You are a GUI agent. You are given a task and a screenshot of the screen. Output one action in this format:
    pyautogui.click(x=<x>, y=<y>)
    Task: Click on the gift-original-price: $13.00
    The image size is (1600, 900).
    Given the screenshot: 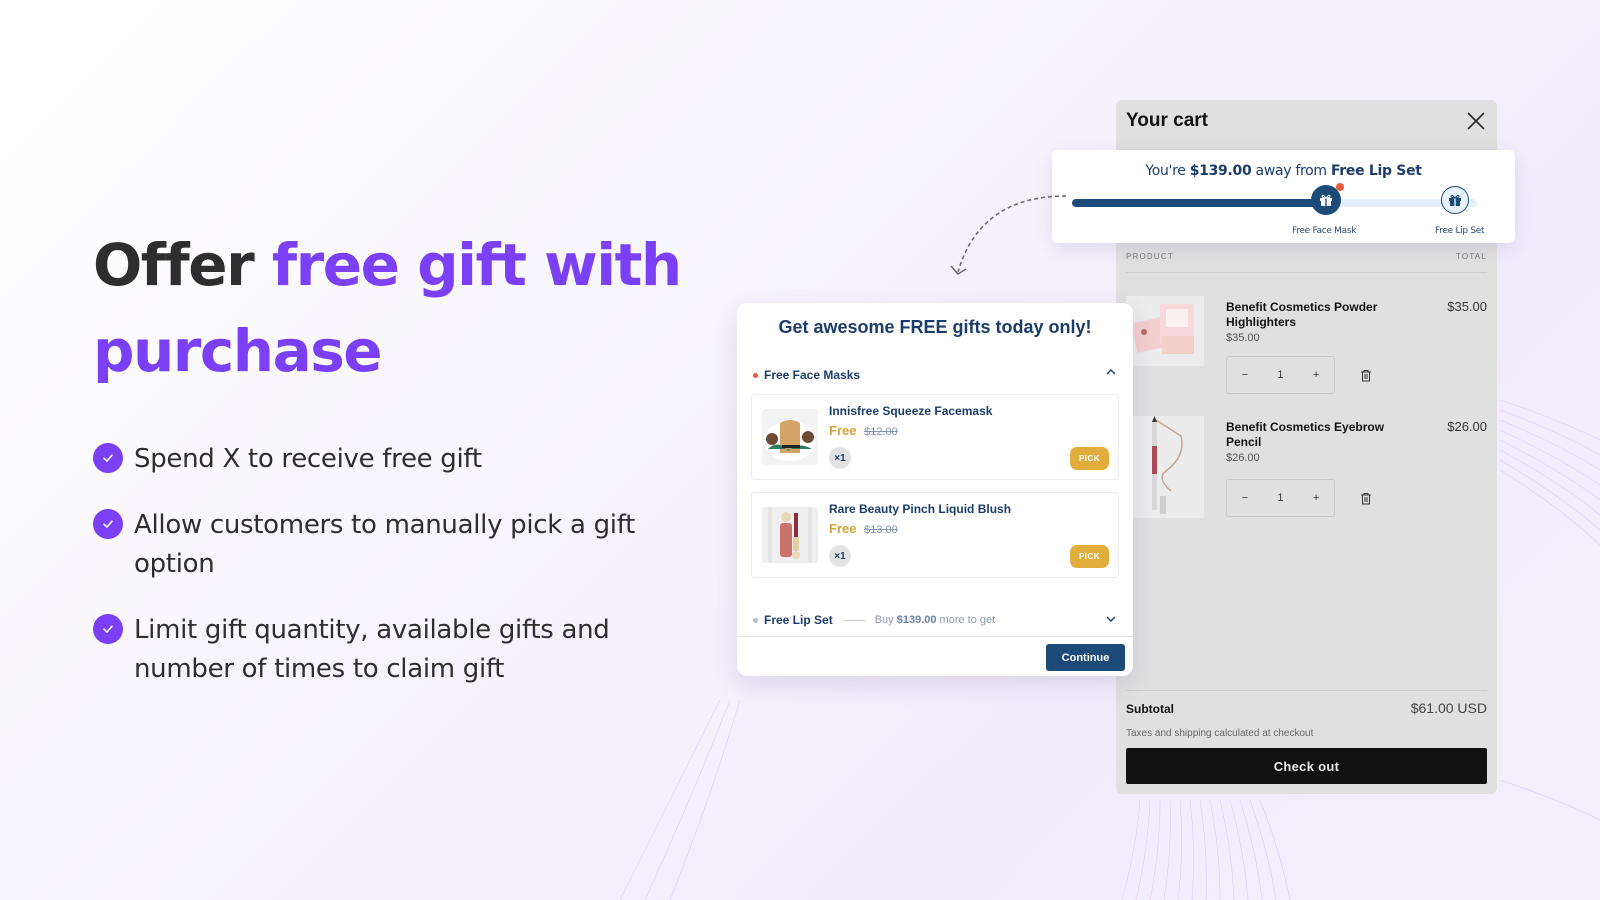 What is the action you would take?
    pyautogui.click(x=881, y=530)
    